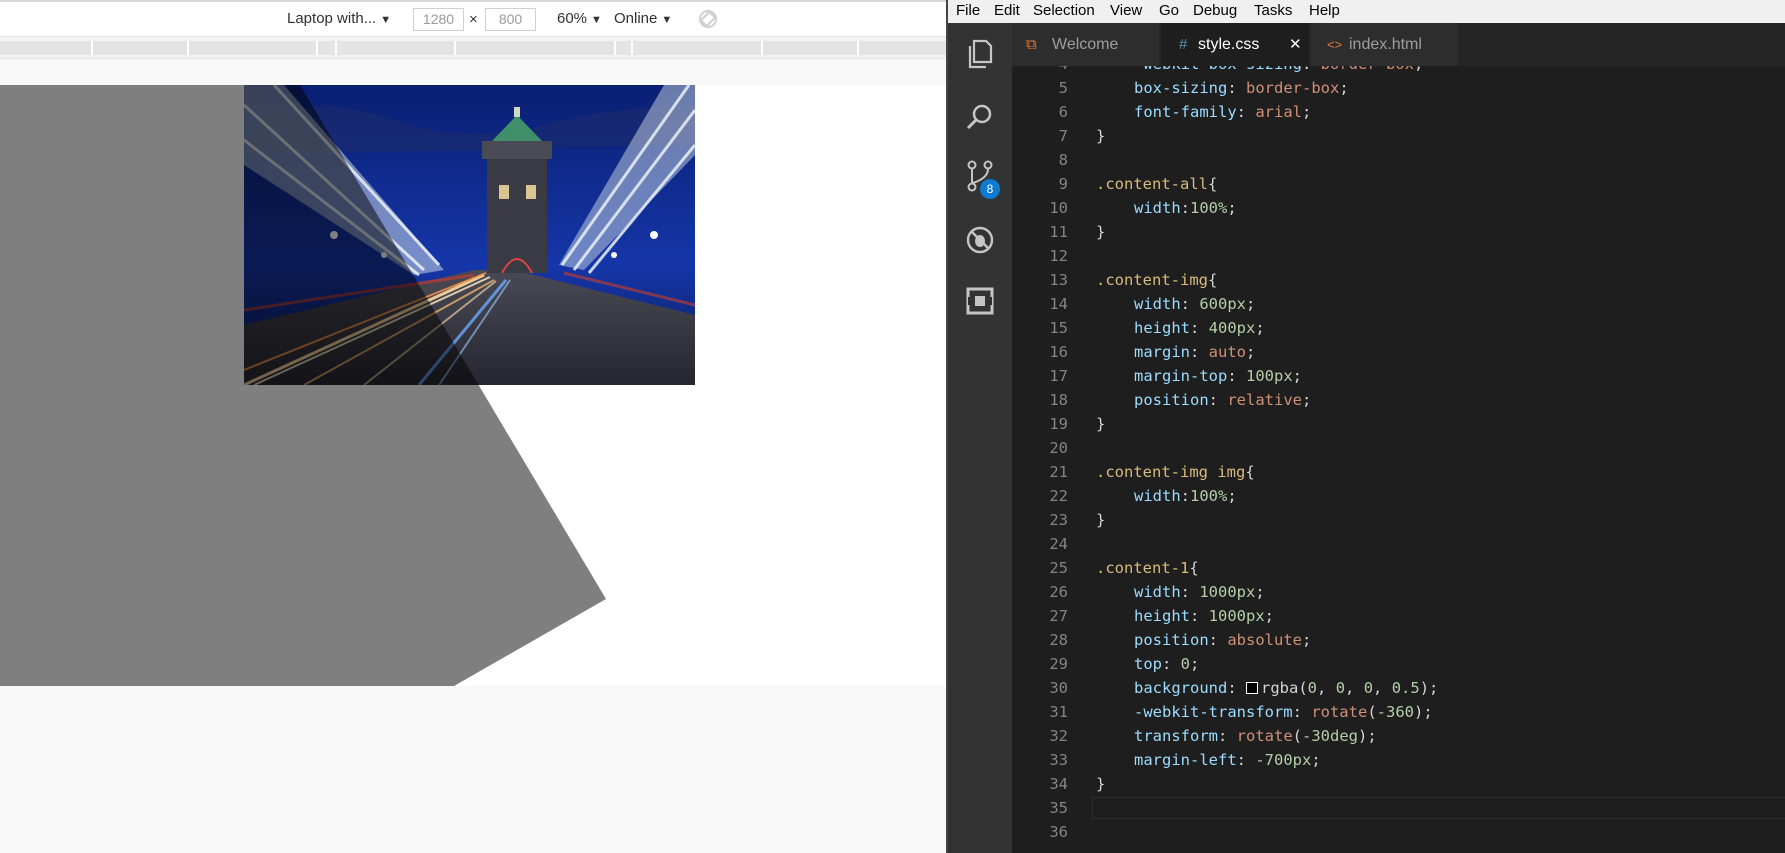 This screenshot has height=853, width=1785. I want to click on zoom-select: 60% ▼, so click(579, 18).